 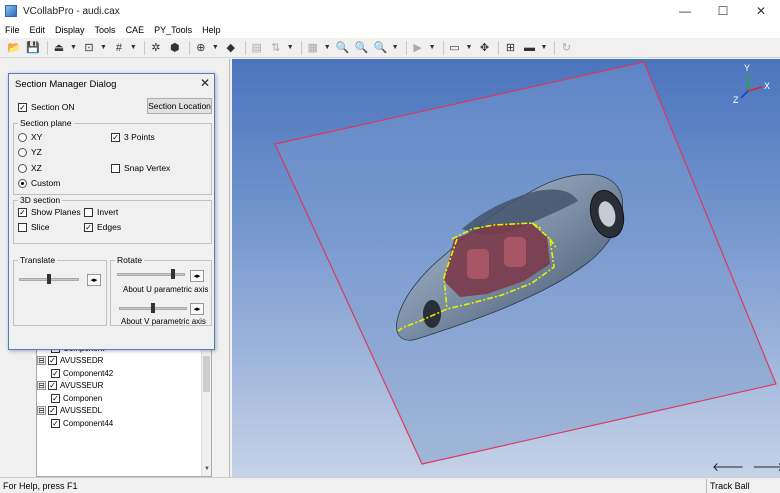 What do you see at coordinates (82, 373) in the screenshot?
I see `tree-row: ✓ Component42` at bounding box center [82, 373].